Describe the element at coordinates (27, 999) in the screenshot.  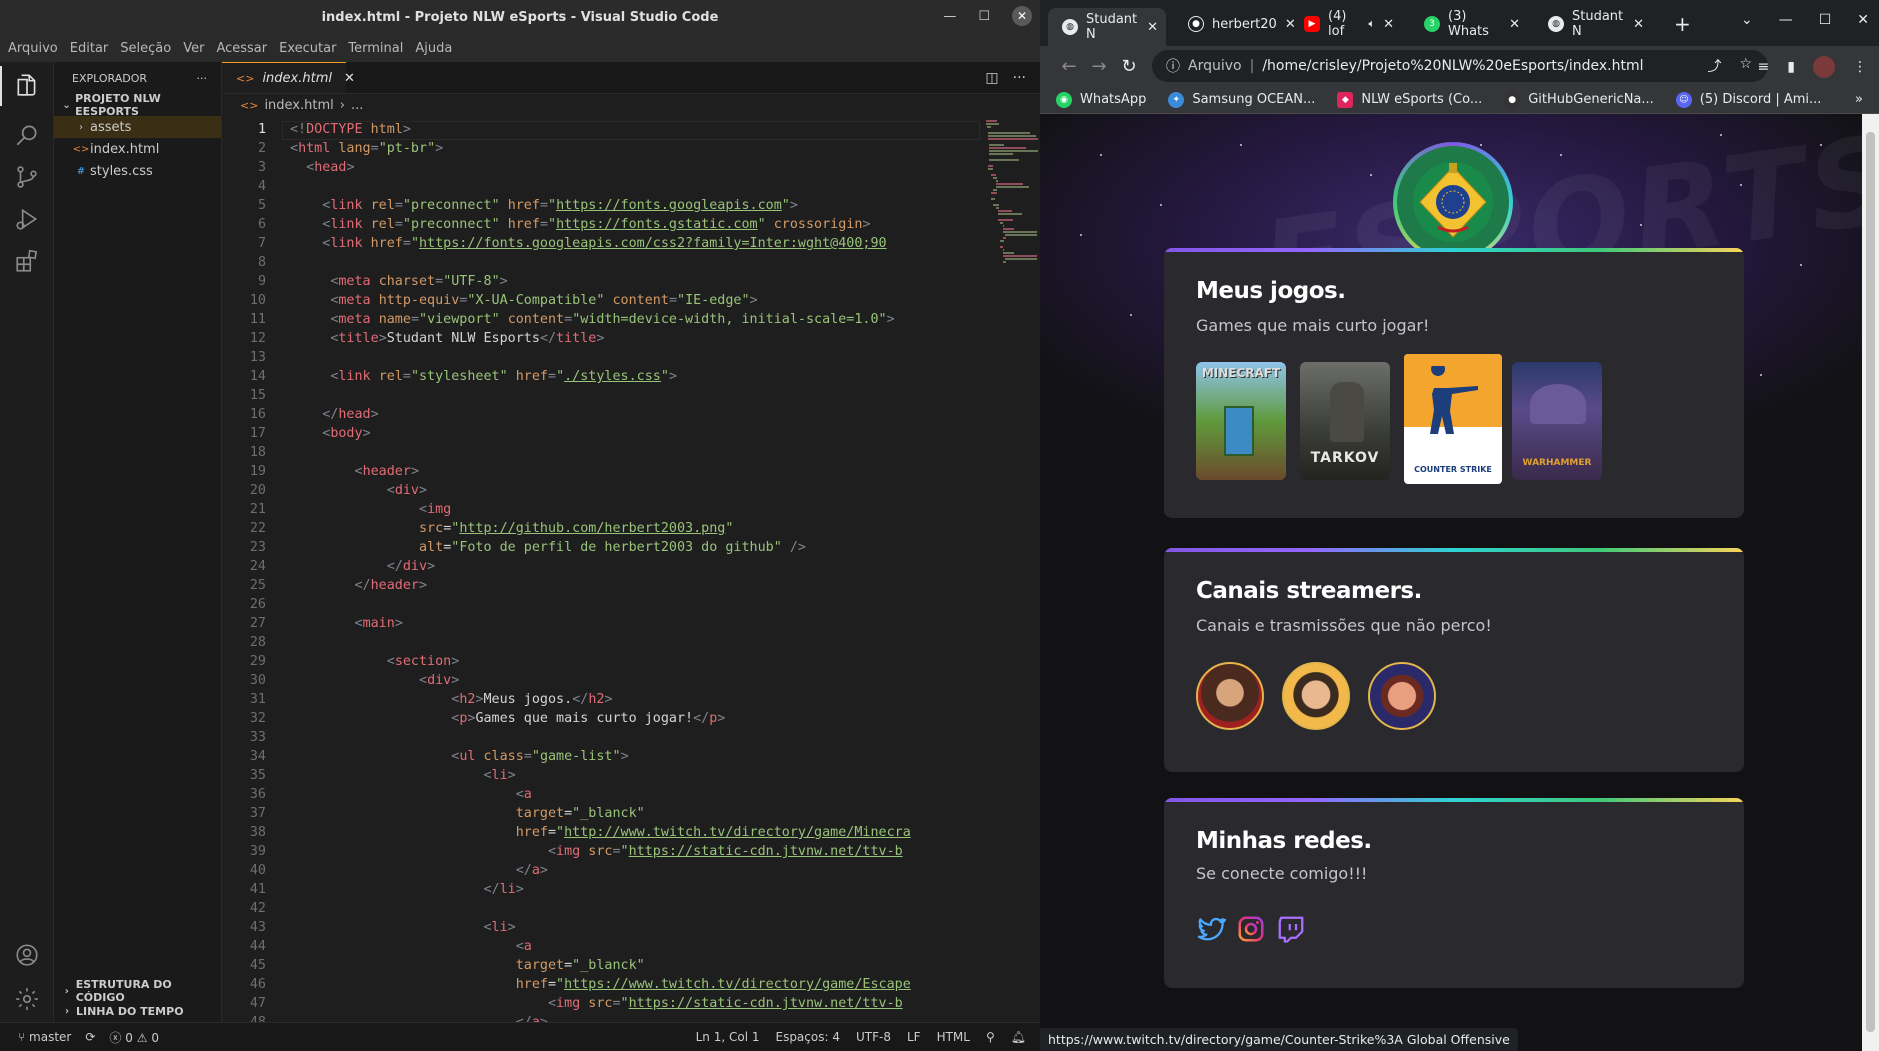
I see `settings-gear-icon` at that location.